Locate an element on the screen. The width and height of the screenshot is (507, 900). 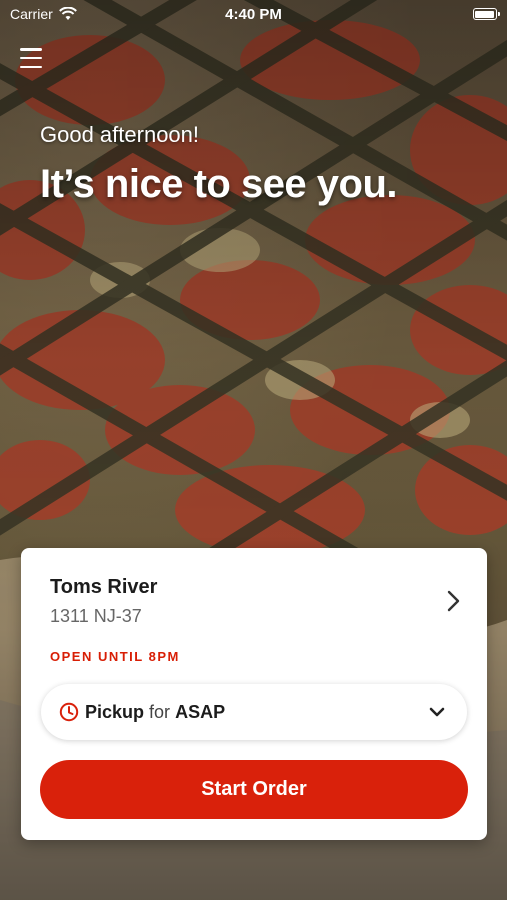
status-left: Carrier is located at coordinates (70, 14).